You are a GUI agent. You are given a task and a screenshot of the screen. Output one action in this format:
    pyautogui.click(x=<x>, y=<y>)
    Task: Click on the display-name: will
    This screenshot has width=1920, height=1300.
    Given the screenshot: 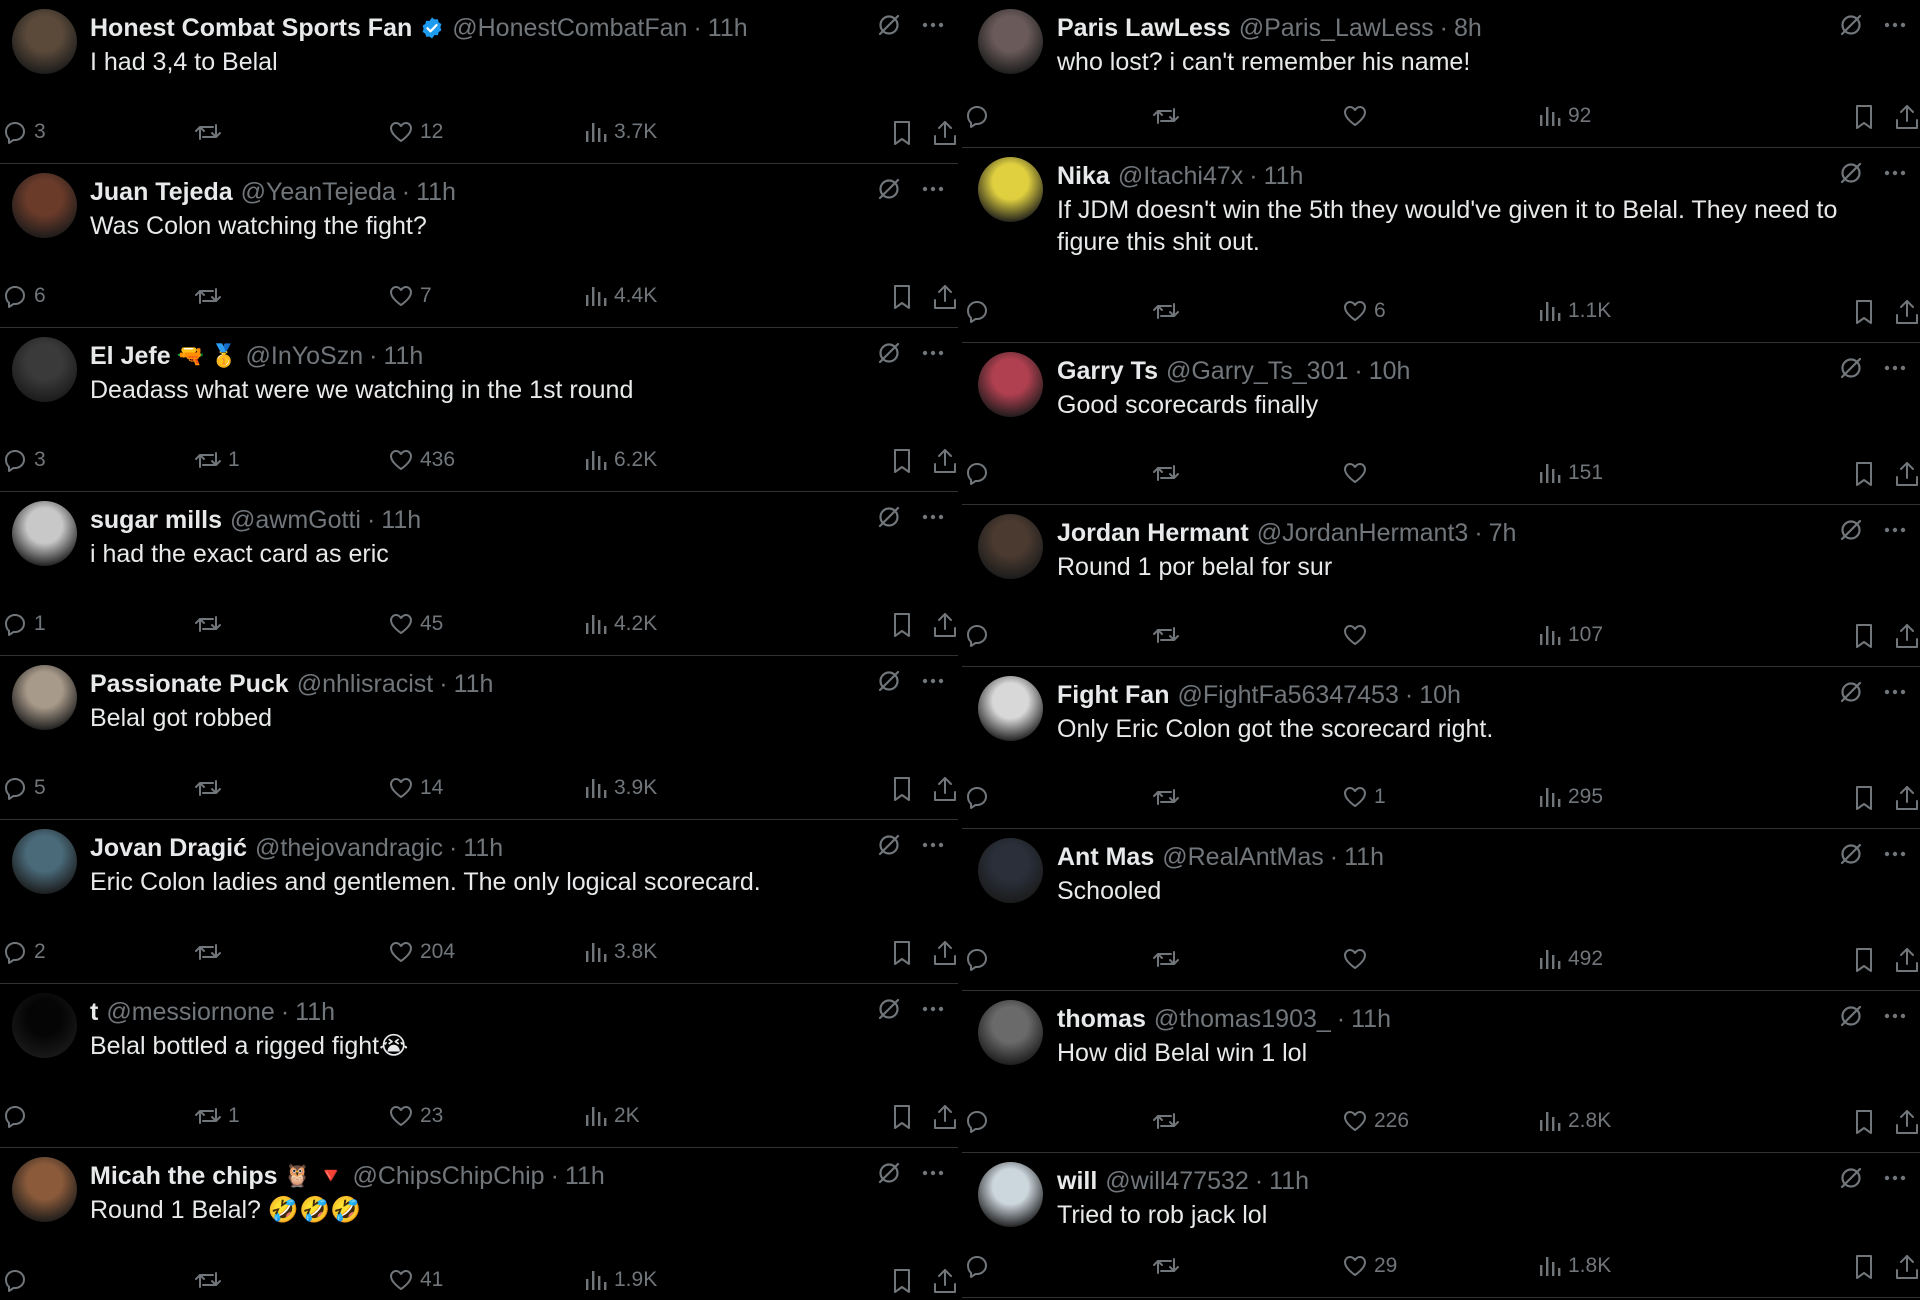 What is the action you would take?
    pyautogui.click(x=1077, y=1181)
    